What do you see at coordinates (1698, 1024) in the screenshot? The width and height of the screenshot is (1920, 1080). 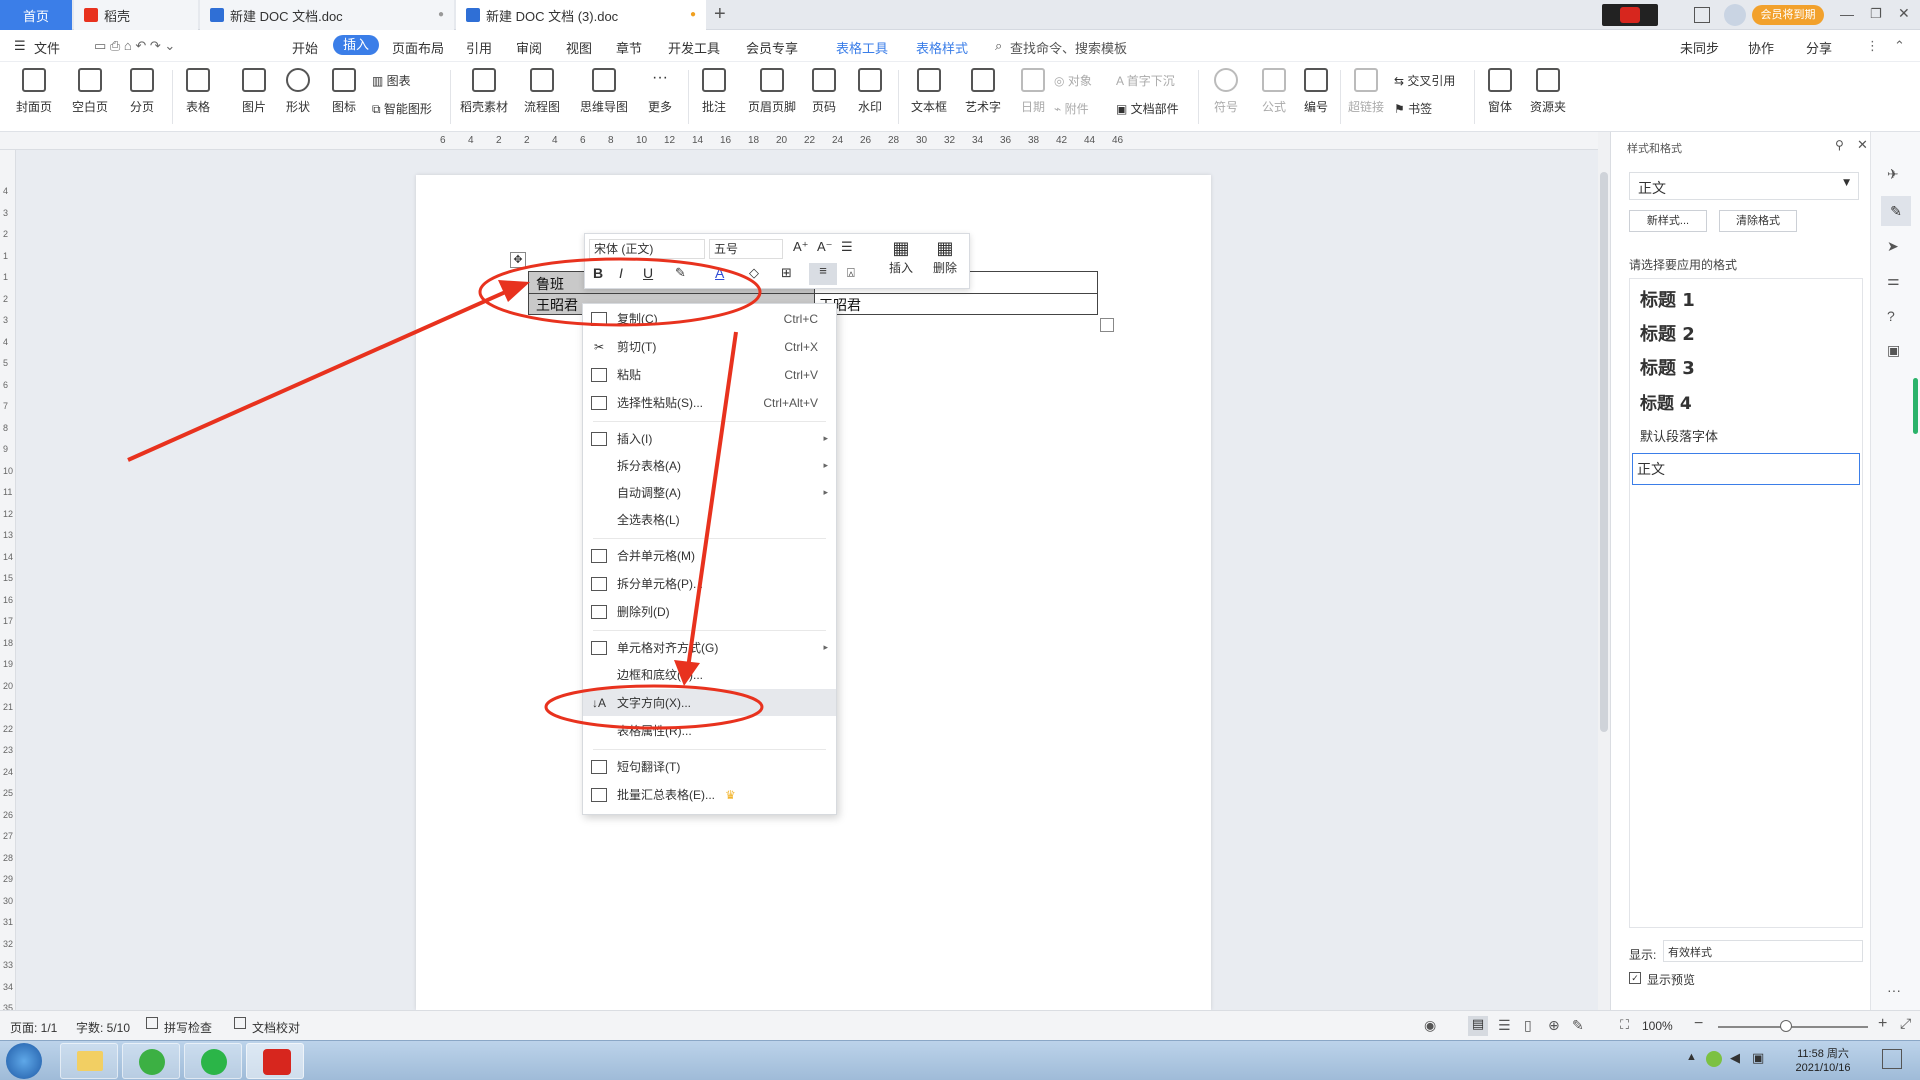 I see `zoom-out-icon: −` at bounding box center [1698, 1024].